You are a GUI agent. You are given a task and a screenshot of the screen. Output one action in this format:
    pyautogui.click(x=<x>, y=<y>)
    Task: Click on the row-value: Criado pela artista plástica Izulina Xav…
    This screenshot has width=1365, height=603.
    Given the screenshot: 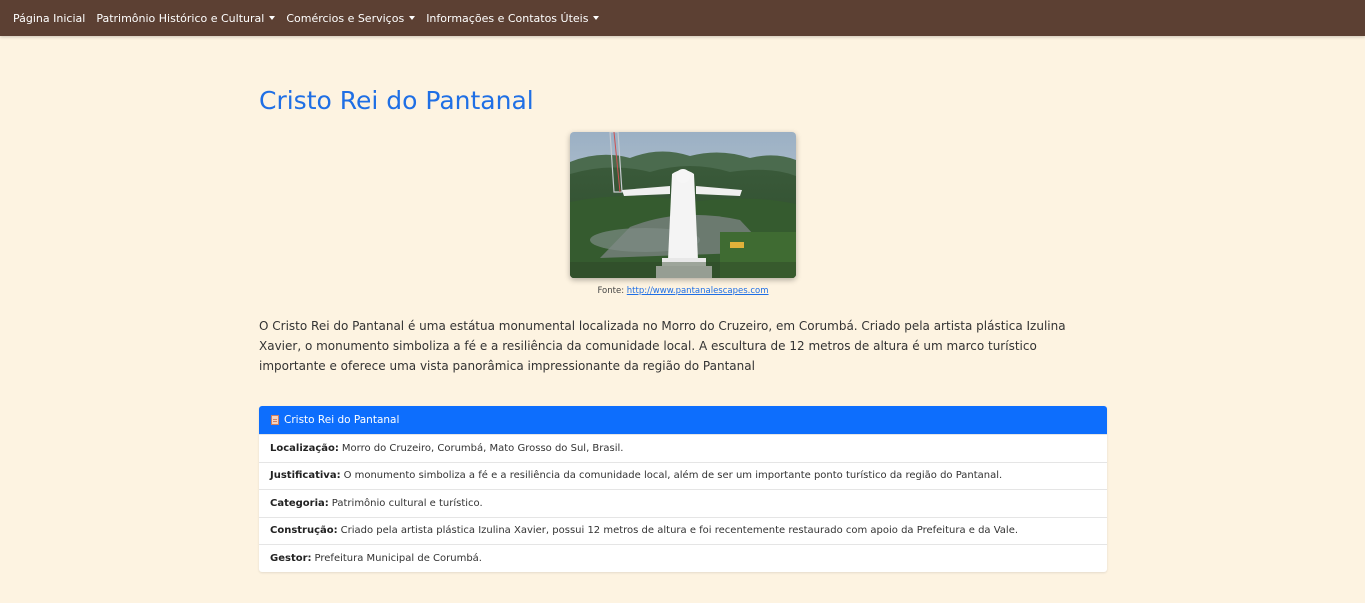 What is the action you would take?
    pyautogui.click(x=679, y=531)
    